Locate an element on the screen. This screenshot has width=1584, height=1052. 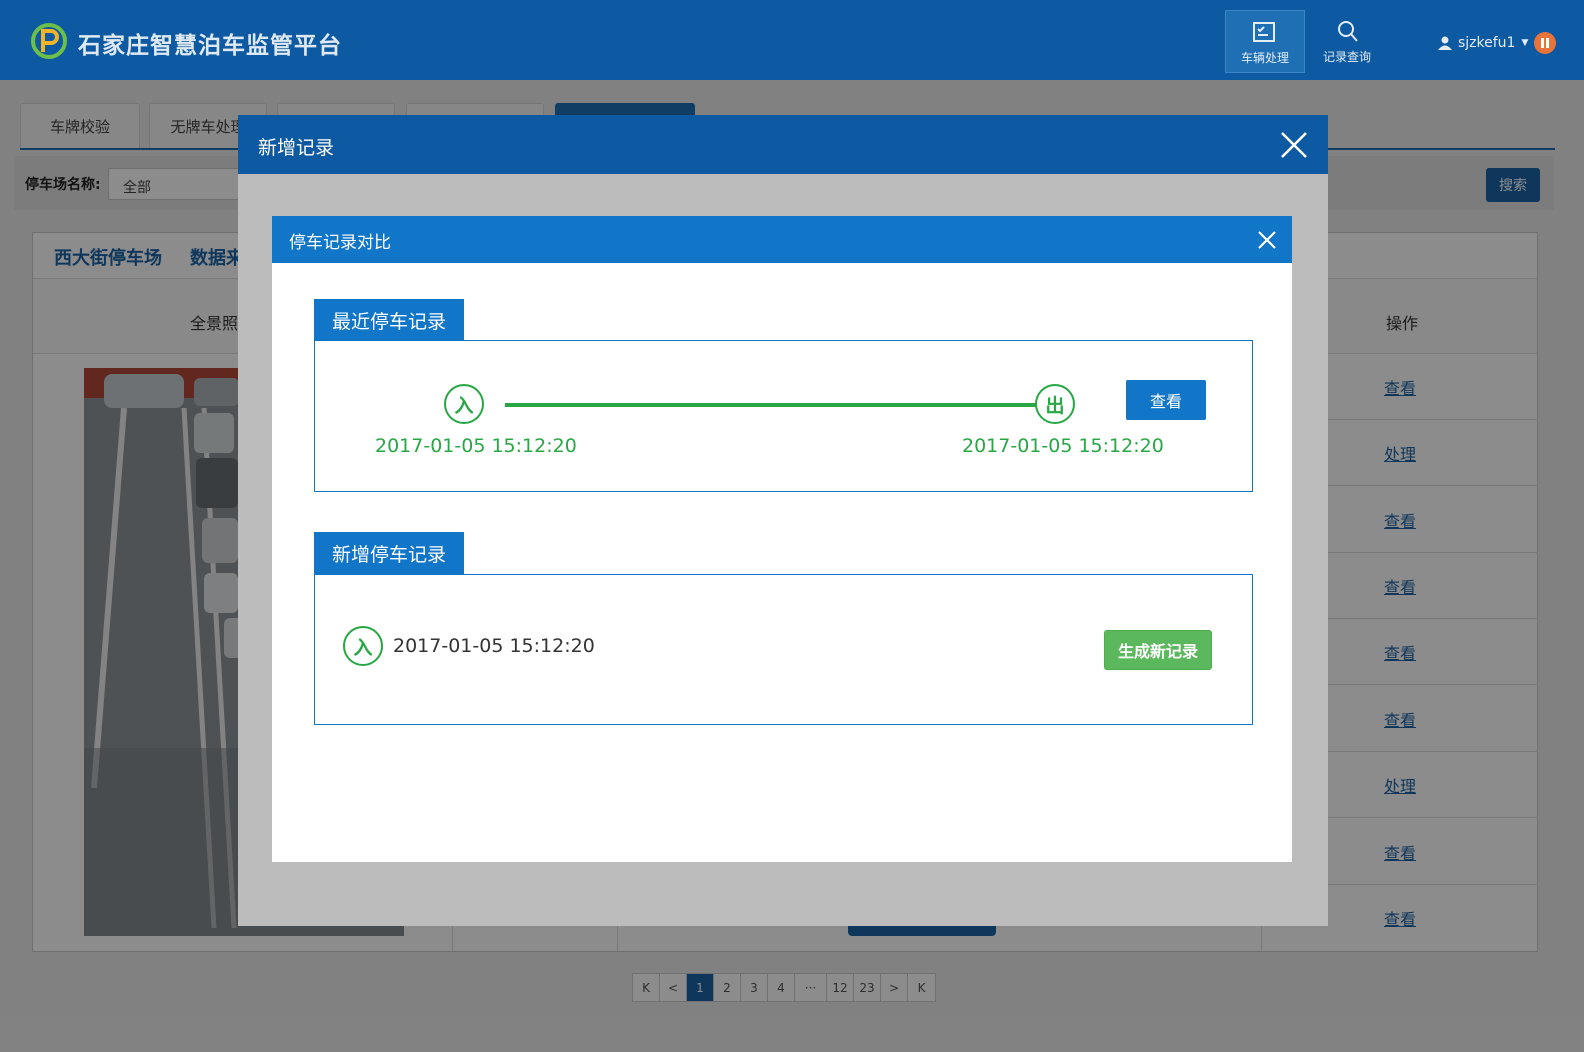
new-record-tag: 新增停车记录 is located at coordinates (389, 553).